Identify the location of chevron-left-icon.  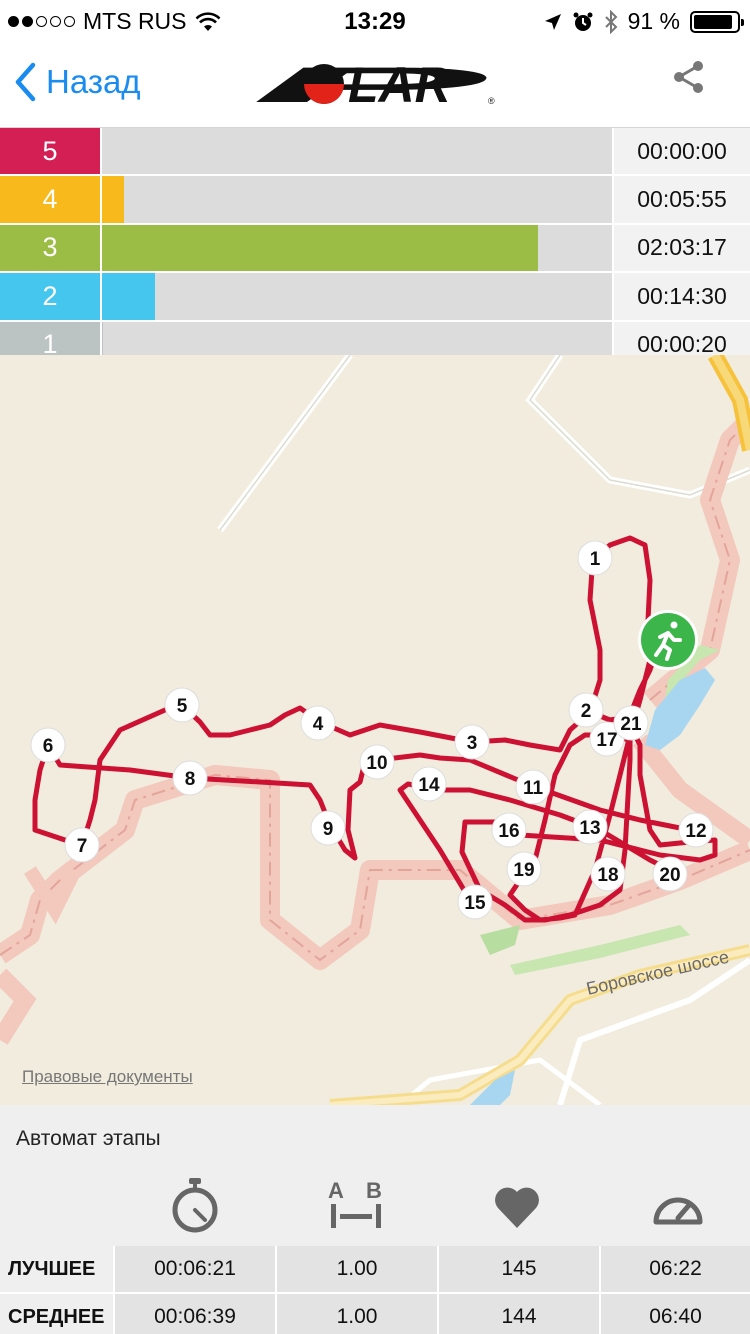
(25, 82).